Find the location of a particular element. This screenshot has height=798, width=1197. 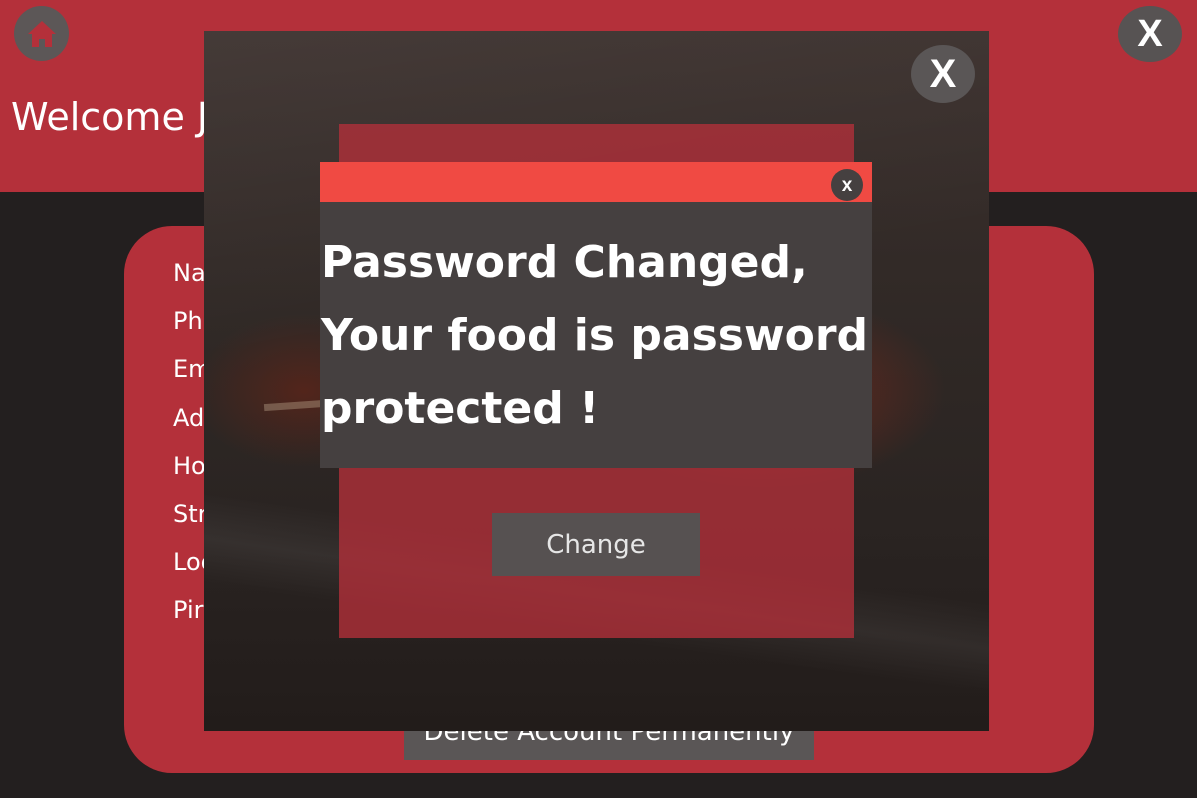

close-modal-button: X is located at coordinates (943, 74).